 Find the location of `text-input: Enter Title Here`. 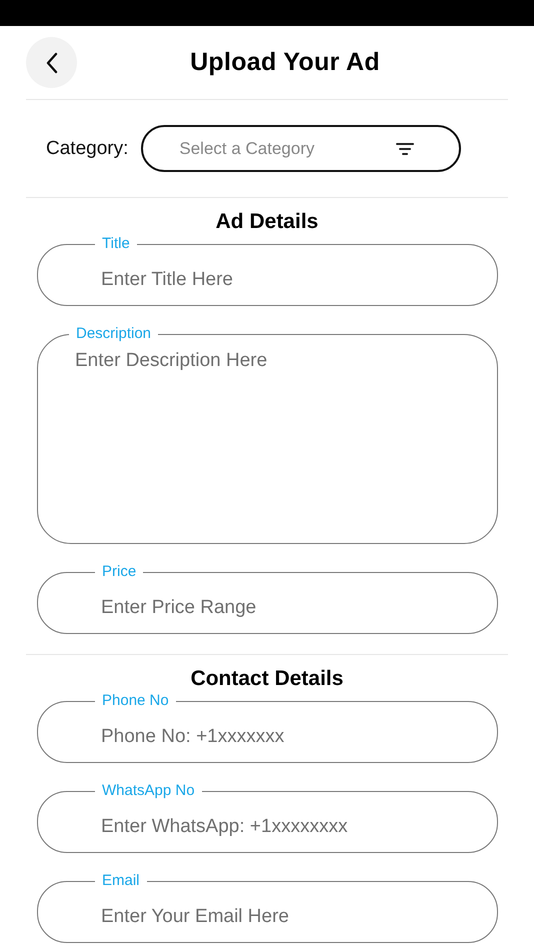

text-input: Enter Title Here is located at coordinates (267, 280).